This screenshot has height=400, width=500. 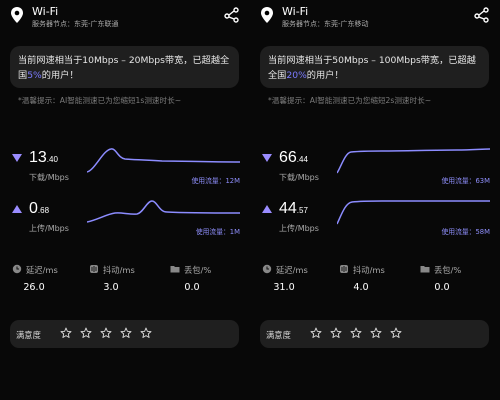 I want to click on download-metric: 13.40 下载/Mbps 使用流量：12M, so click(x=126, y=170).